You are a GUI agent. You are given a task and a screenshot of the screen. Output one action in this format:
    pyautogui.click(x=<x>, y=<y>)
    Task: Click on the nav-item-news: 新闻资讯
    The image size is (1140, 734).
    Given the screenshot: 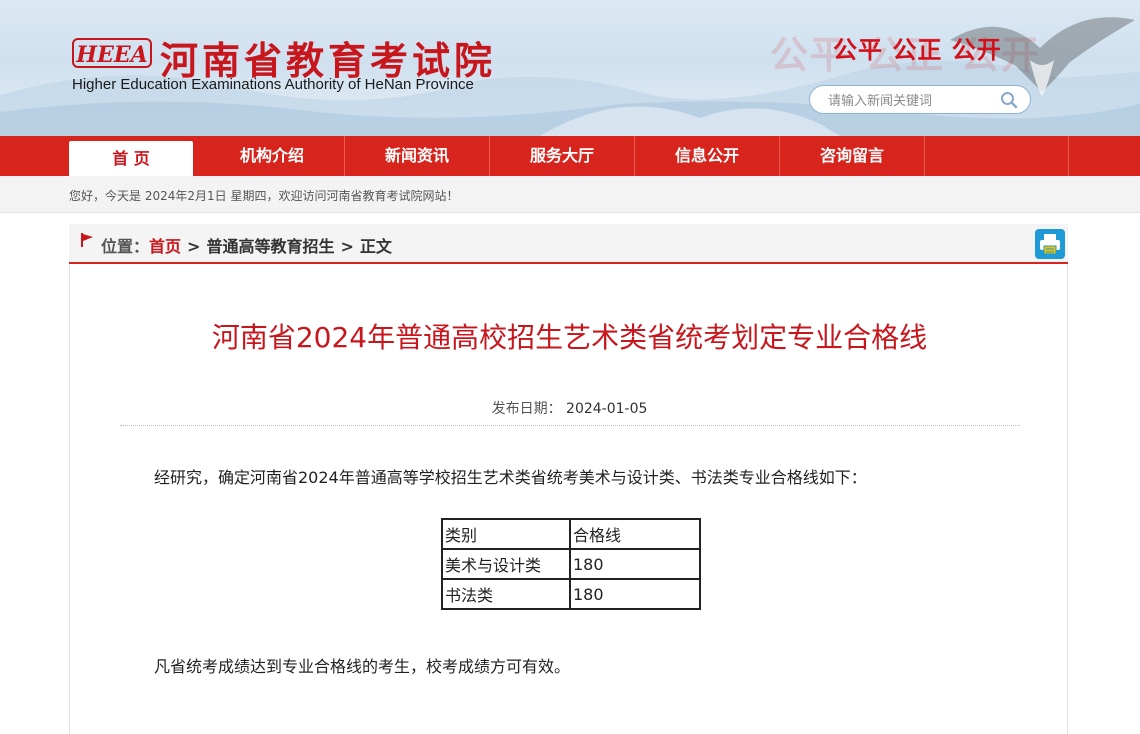 What is the action you would take?
    pyautogui.click(x=417, y=156)
    